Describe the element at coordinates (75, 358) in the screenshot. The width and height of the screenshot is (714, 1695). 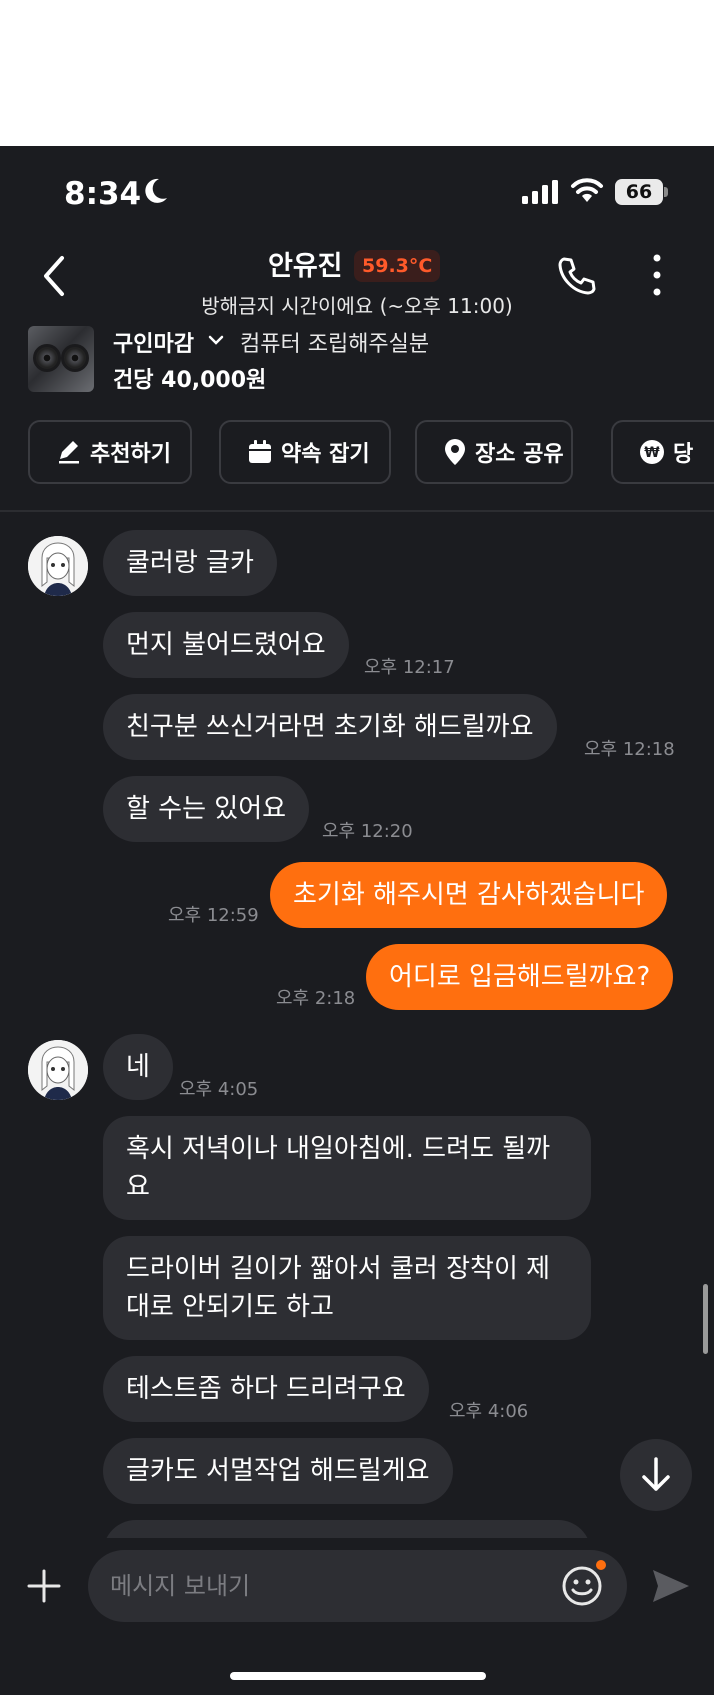
I see `gpu-fan-right` at that location.